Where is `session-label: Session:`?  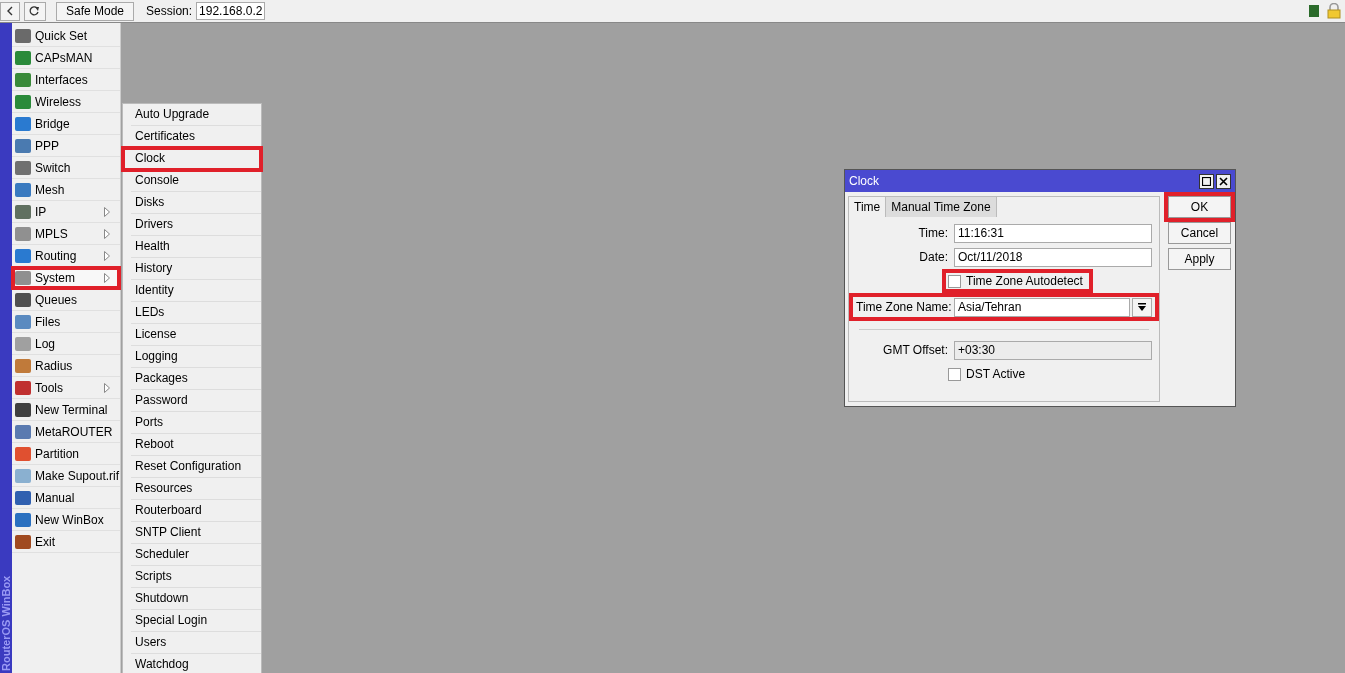
session-label: Session: is located at coordinates (169, 11).